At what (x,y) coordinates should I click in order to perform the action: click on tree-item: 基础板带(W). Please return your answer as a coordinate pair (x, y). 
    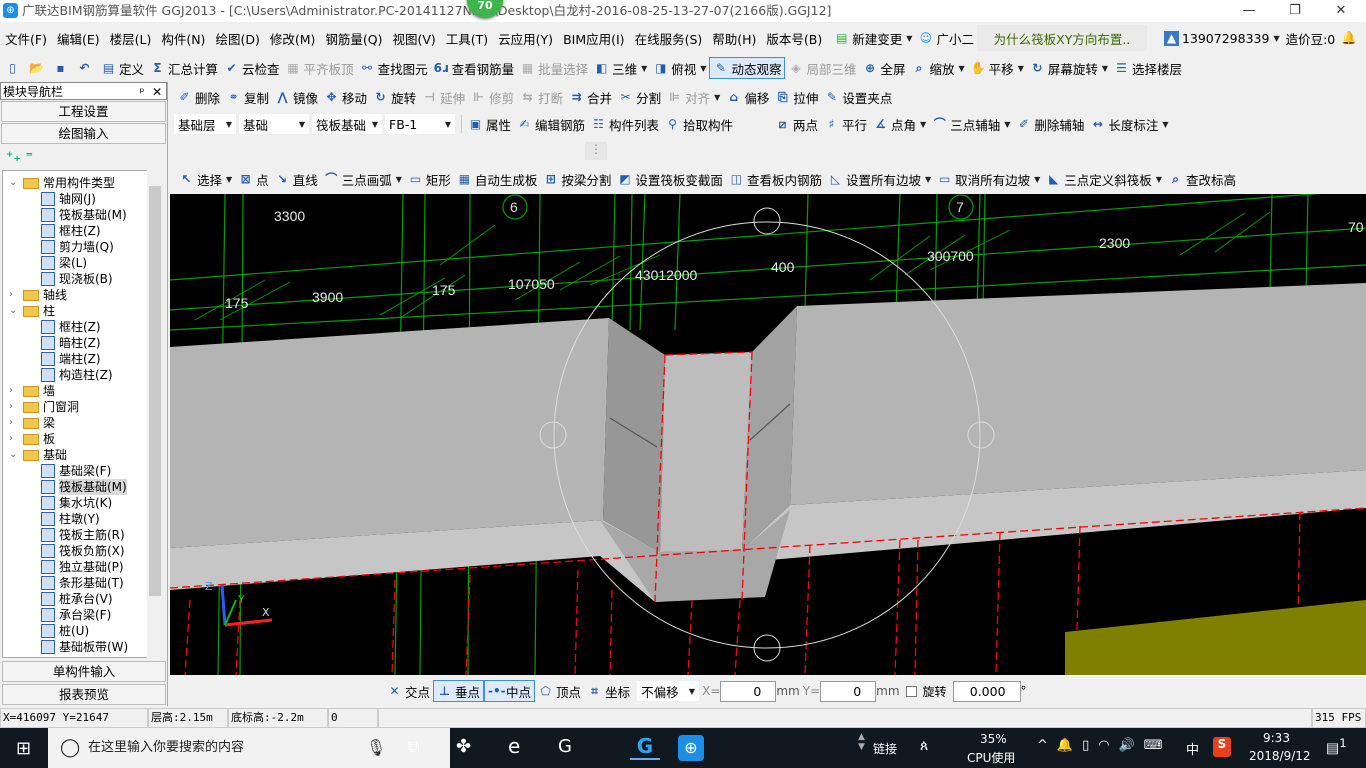
    Looking at the image, I should click on (84, 647).